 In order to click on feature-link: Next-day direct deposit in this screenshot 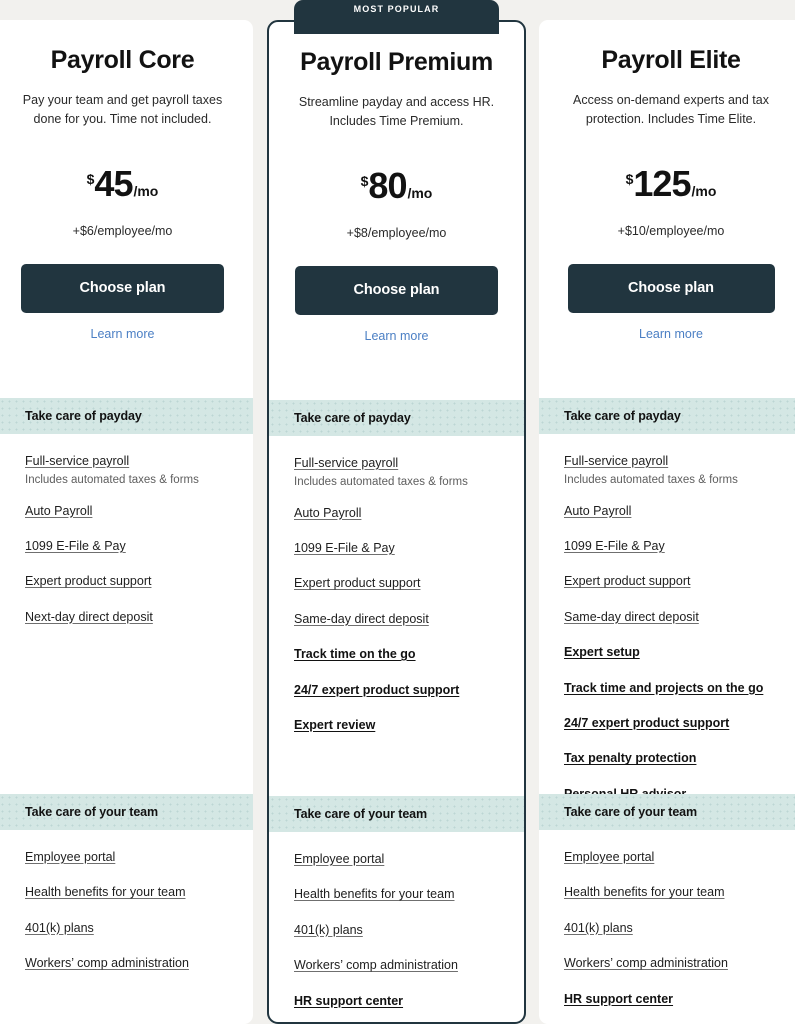, I will do `click(129, 617)`.